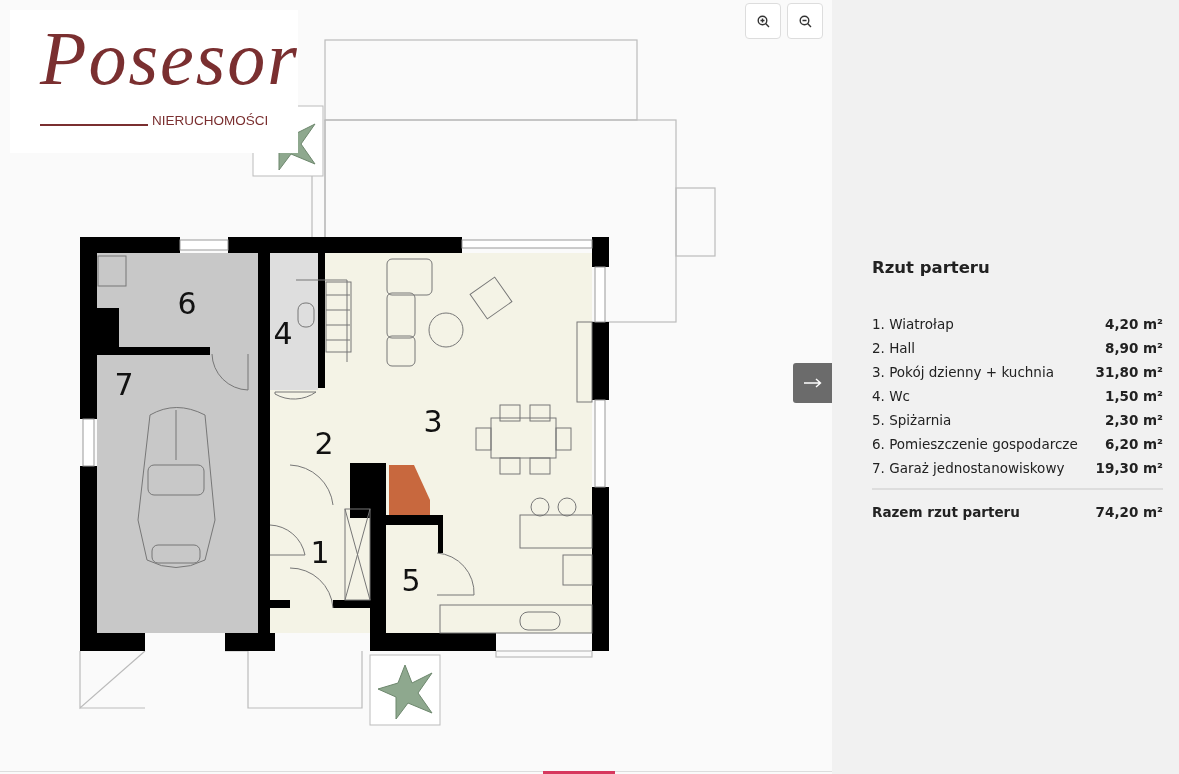  What do you see at coordinates (411, 580) in the screenshot?
I see `room-number: 5` at bounding box center [411, 580].